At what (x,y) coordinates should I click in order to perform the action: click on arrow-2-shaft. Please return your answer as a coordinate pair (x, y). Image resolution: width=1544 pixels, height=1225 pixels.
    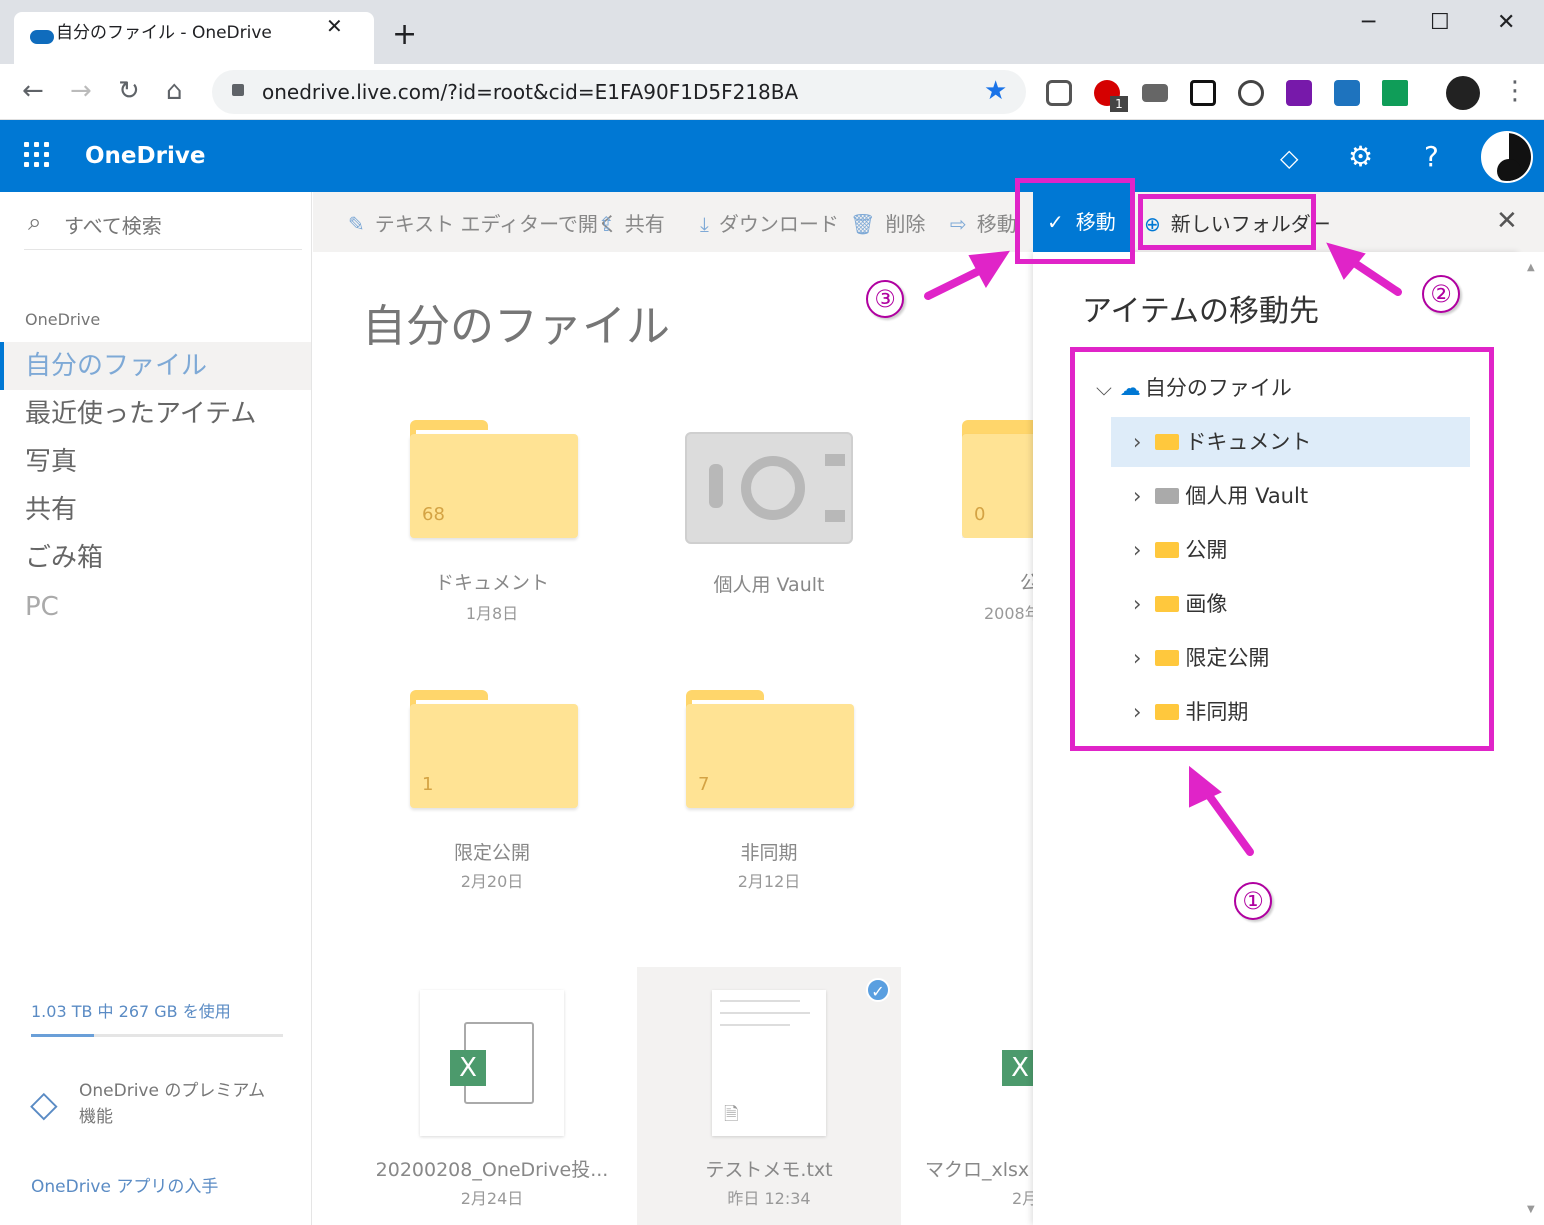
    Looking at the image, I should click on (1374, 276).